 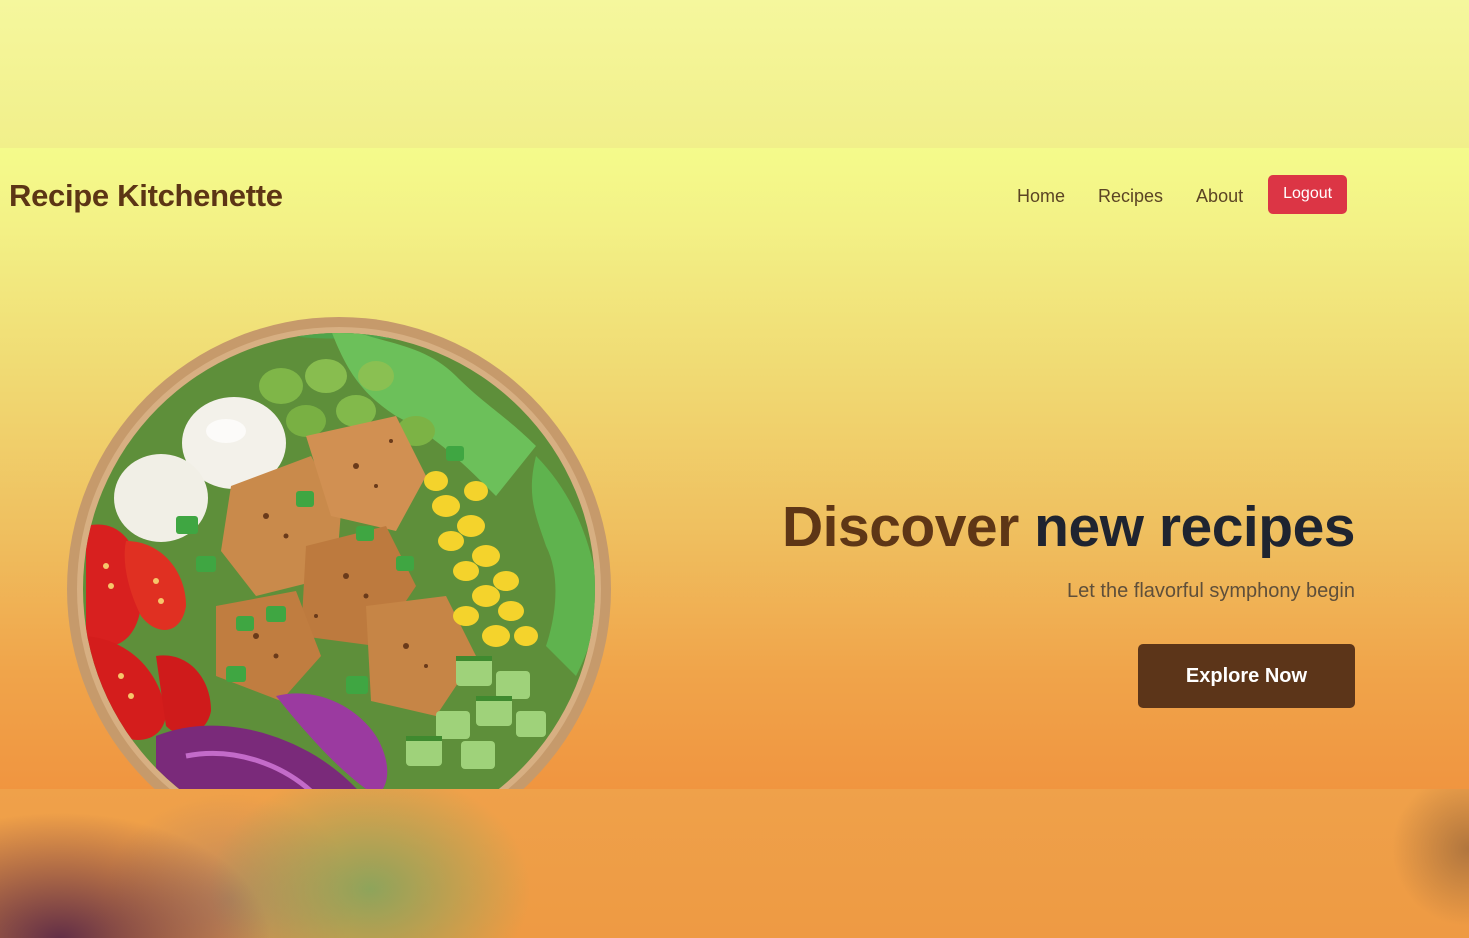 I want to click on explore-now-button: Explore Now, so click(x=1246, y=676).